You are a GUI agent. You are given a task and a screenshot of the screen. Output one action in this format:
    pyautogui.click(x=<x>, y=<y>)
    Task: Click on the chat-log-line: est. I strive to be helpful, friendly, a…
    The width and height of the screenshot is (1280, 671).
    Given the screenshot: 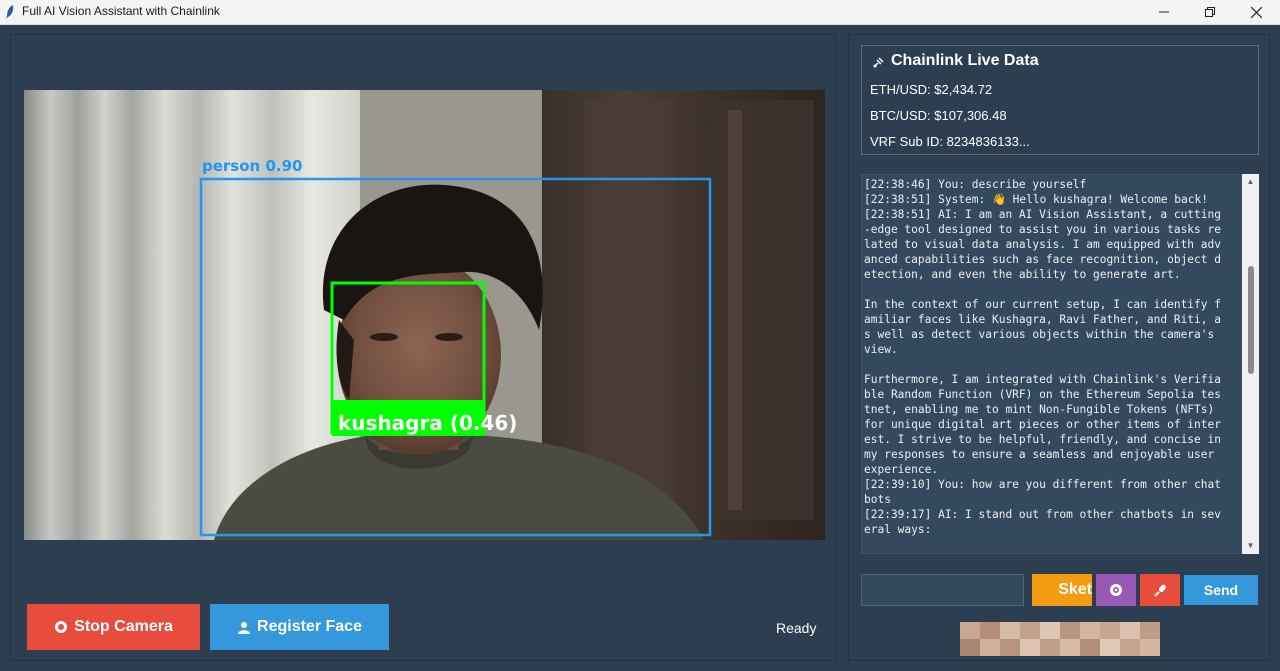 What is the action you would take?
    pyautogui.click(x=1042, y=439)
    